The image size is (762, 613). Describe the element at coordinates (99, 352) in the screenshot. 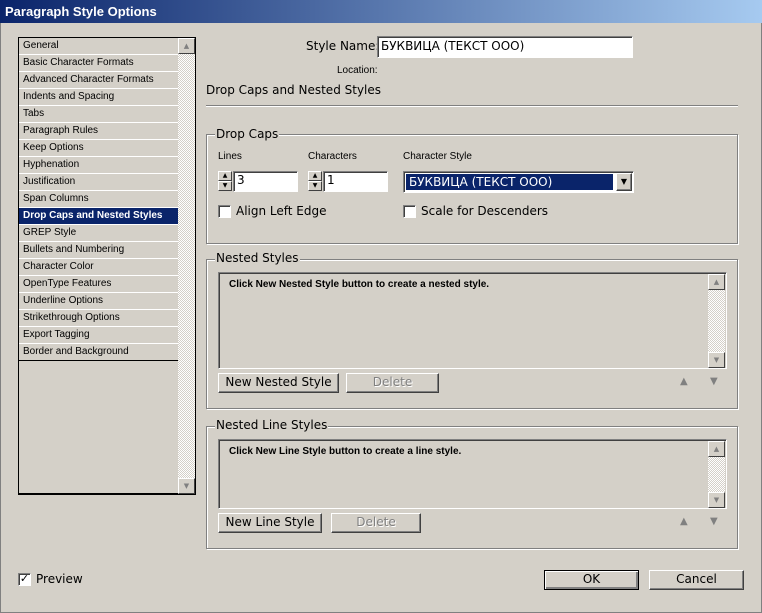

I see `sidebar-item-border-and-background: Border and Background` at that location.